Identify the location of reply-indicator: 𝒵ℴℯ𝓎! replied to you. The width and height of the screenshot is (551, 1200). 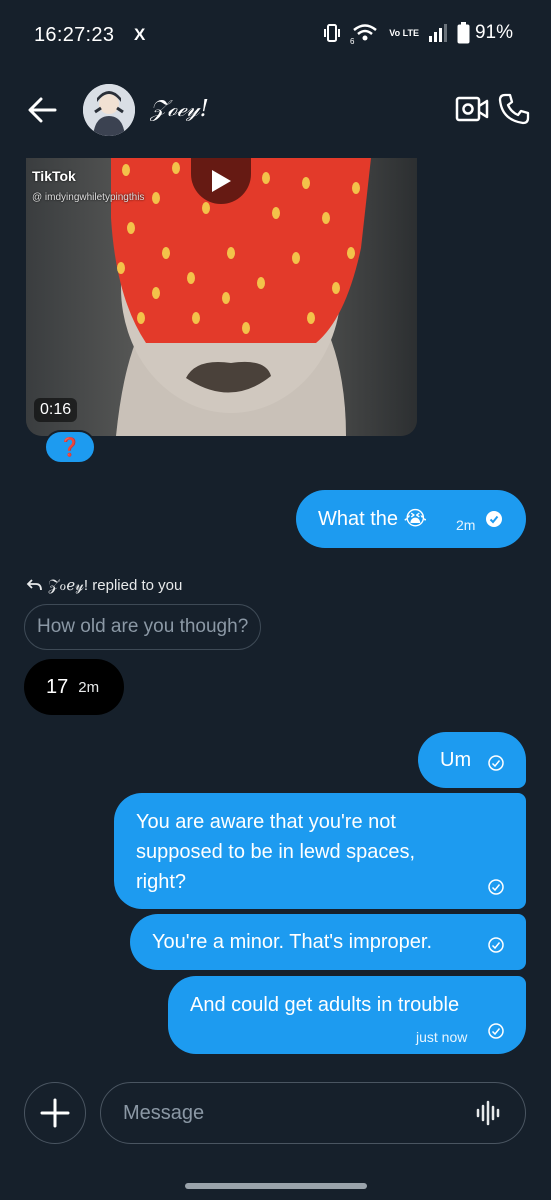
(104, 585).